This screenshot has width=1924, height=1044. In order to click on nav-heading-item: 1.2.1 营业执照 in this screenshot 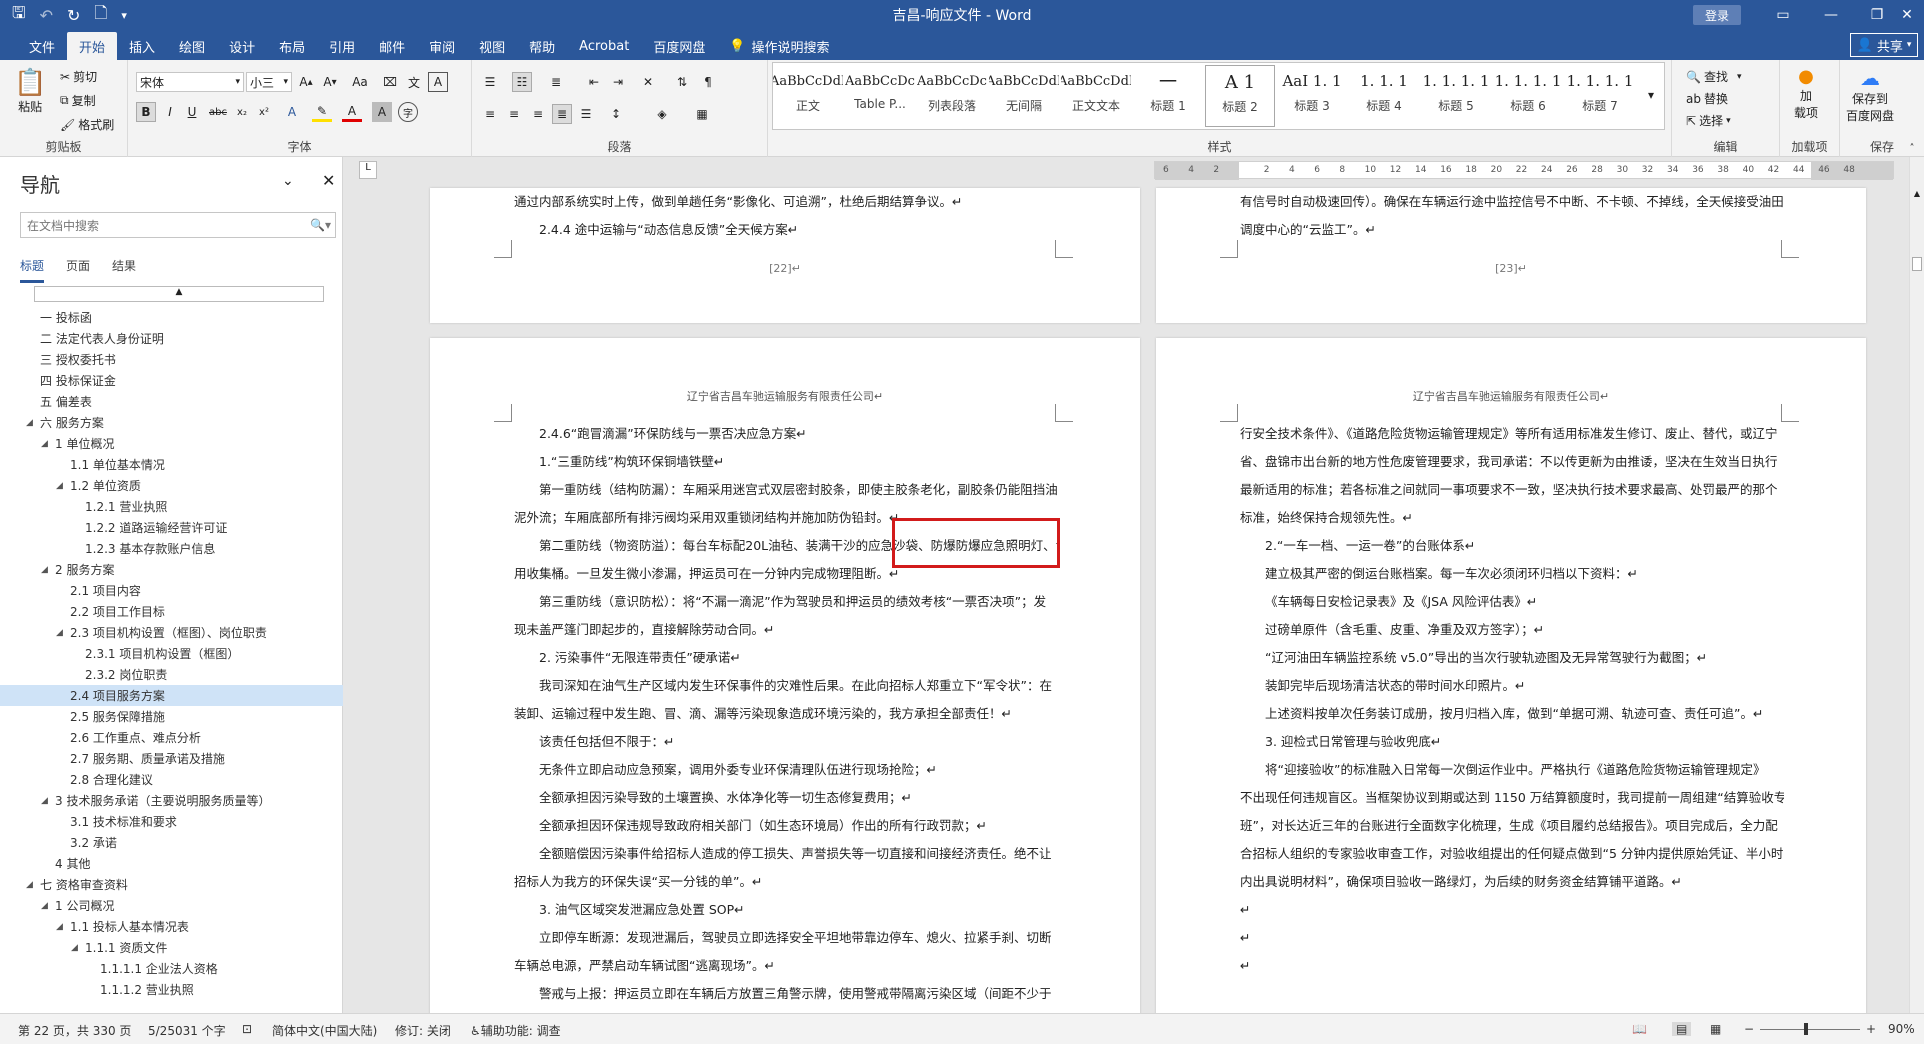, I will do `click(171, 506)`.